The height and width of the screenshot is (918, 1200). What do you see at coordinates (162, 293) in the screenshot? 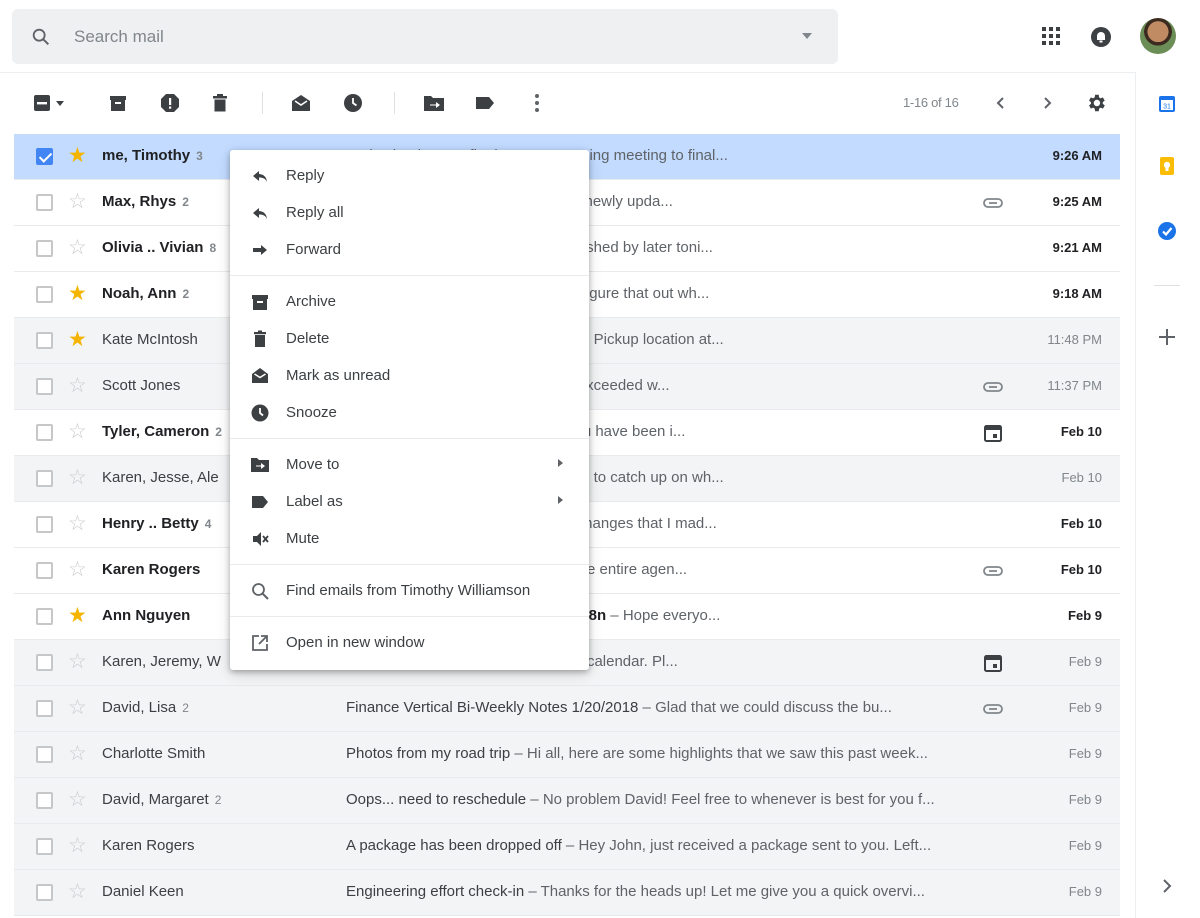
I see `sender-name-unread: Ann` at bounding box center [162, 293].